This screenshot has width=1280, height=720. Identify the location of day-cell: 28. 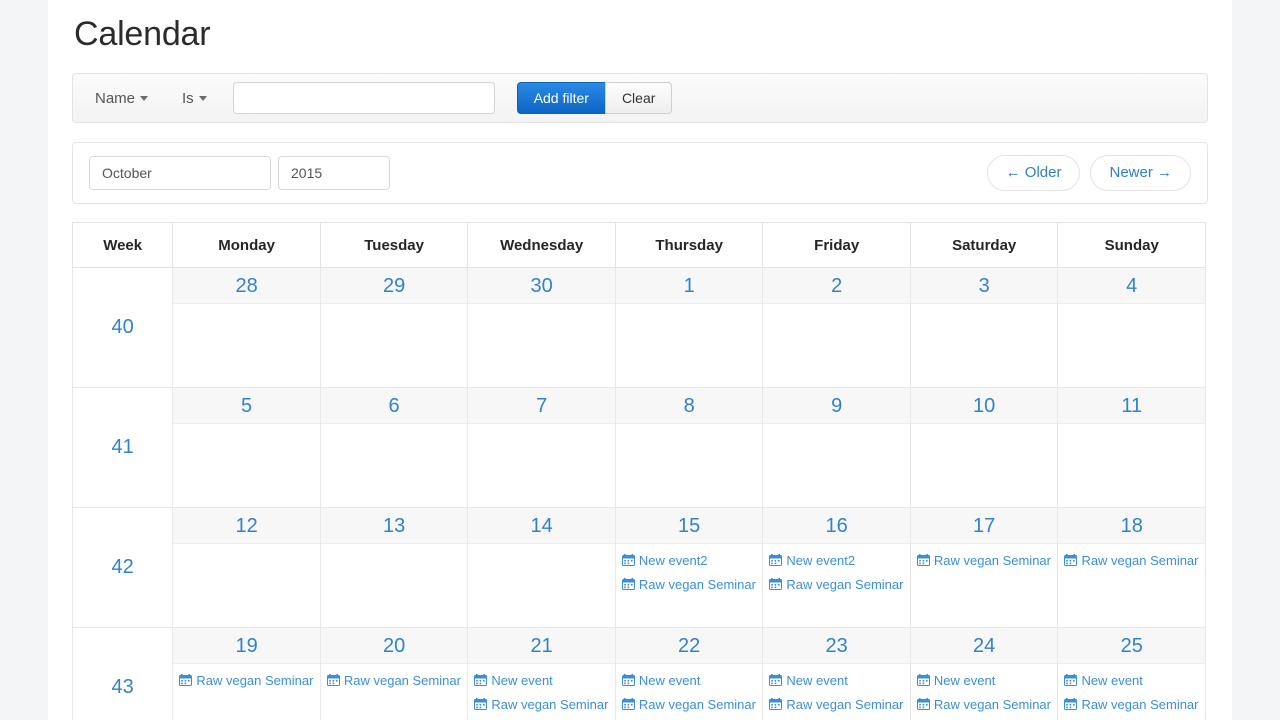
(246, 328).